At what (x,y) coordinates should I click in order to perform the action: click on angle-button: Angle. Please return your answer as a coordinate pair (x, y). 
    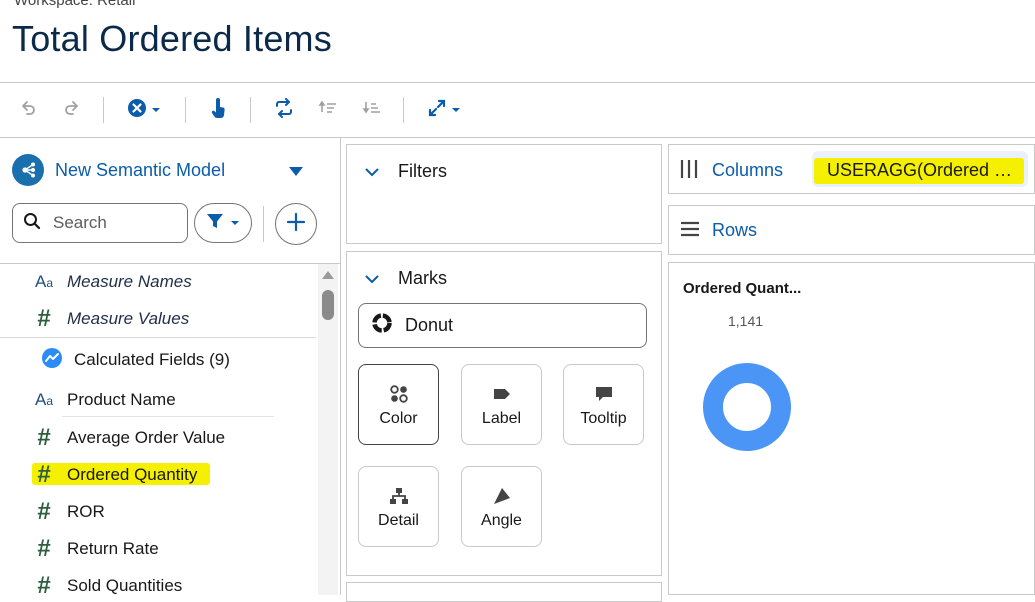
    Looking at the image, I should click on (501, 506).